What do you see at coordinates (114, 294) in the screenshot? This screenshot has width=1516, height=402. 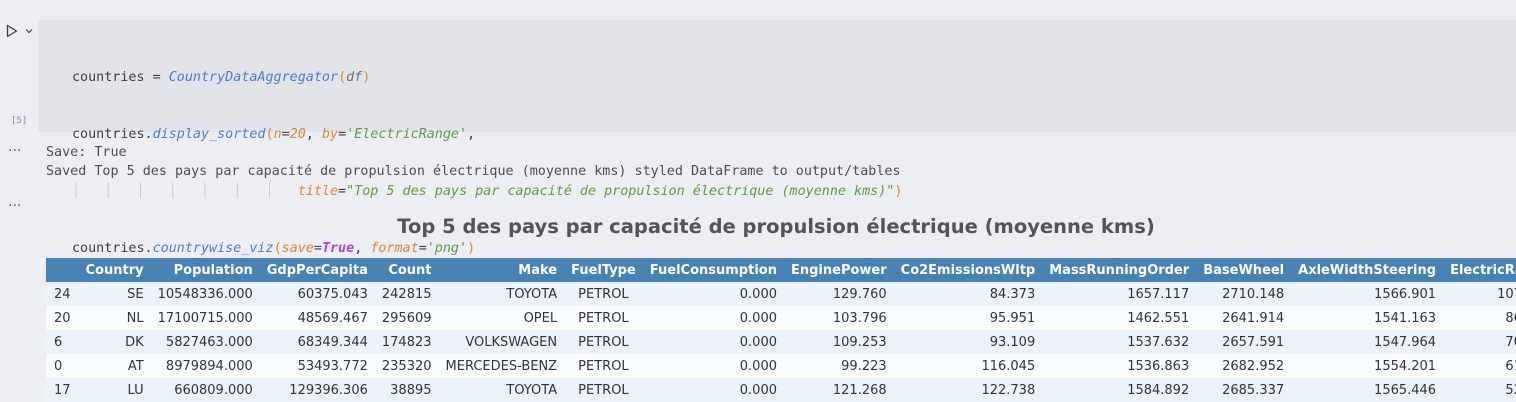 I see `table-cell: SE` at bounding box center [114, 294].